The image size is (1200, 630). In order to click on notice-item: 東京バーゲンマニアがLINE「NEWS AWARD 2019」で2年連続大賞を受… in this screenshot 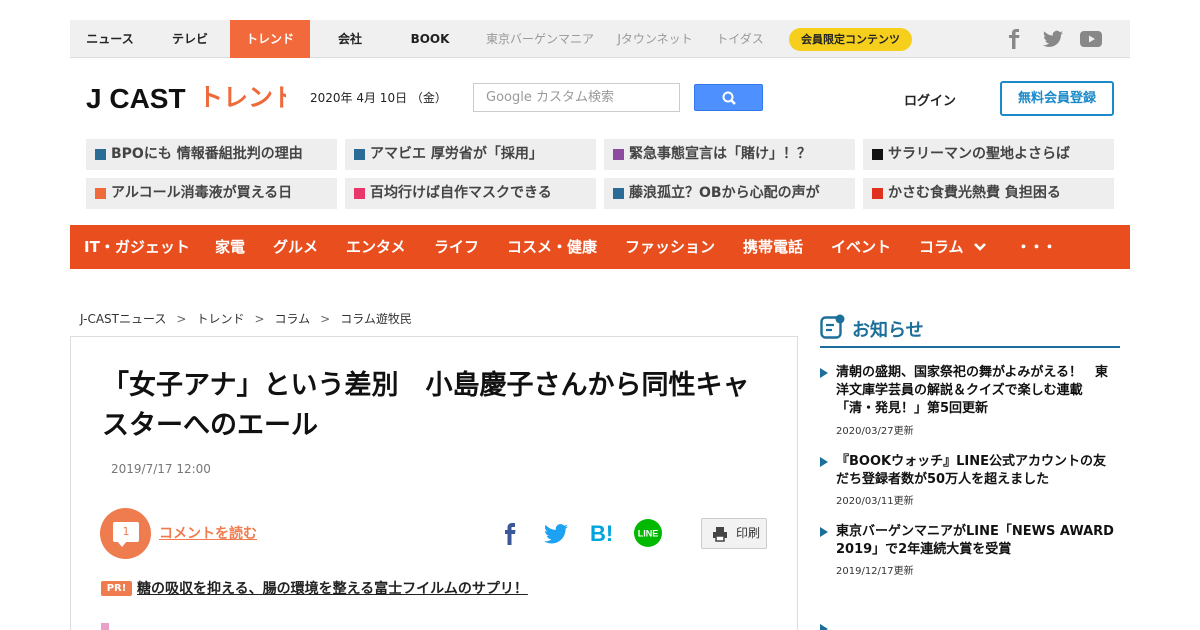, I will do `click(977, 541)`.